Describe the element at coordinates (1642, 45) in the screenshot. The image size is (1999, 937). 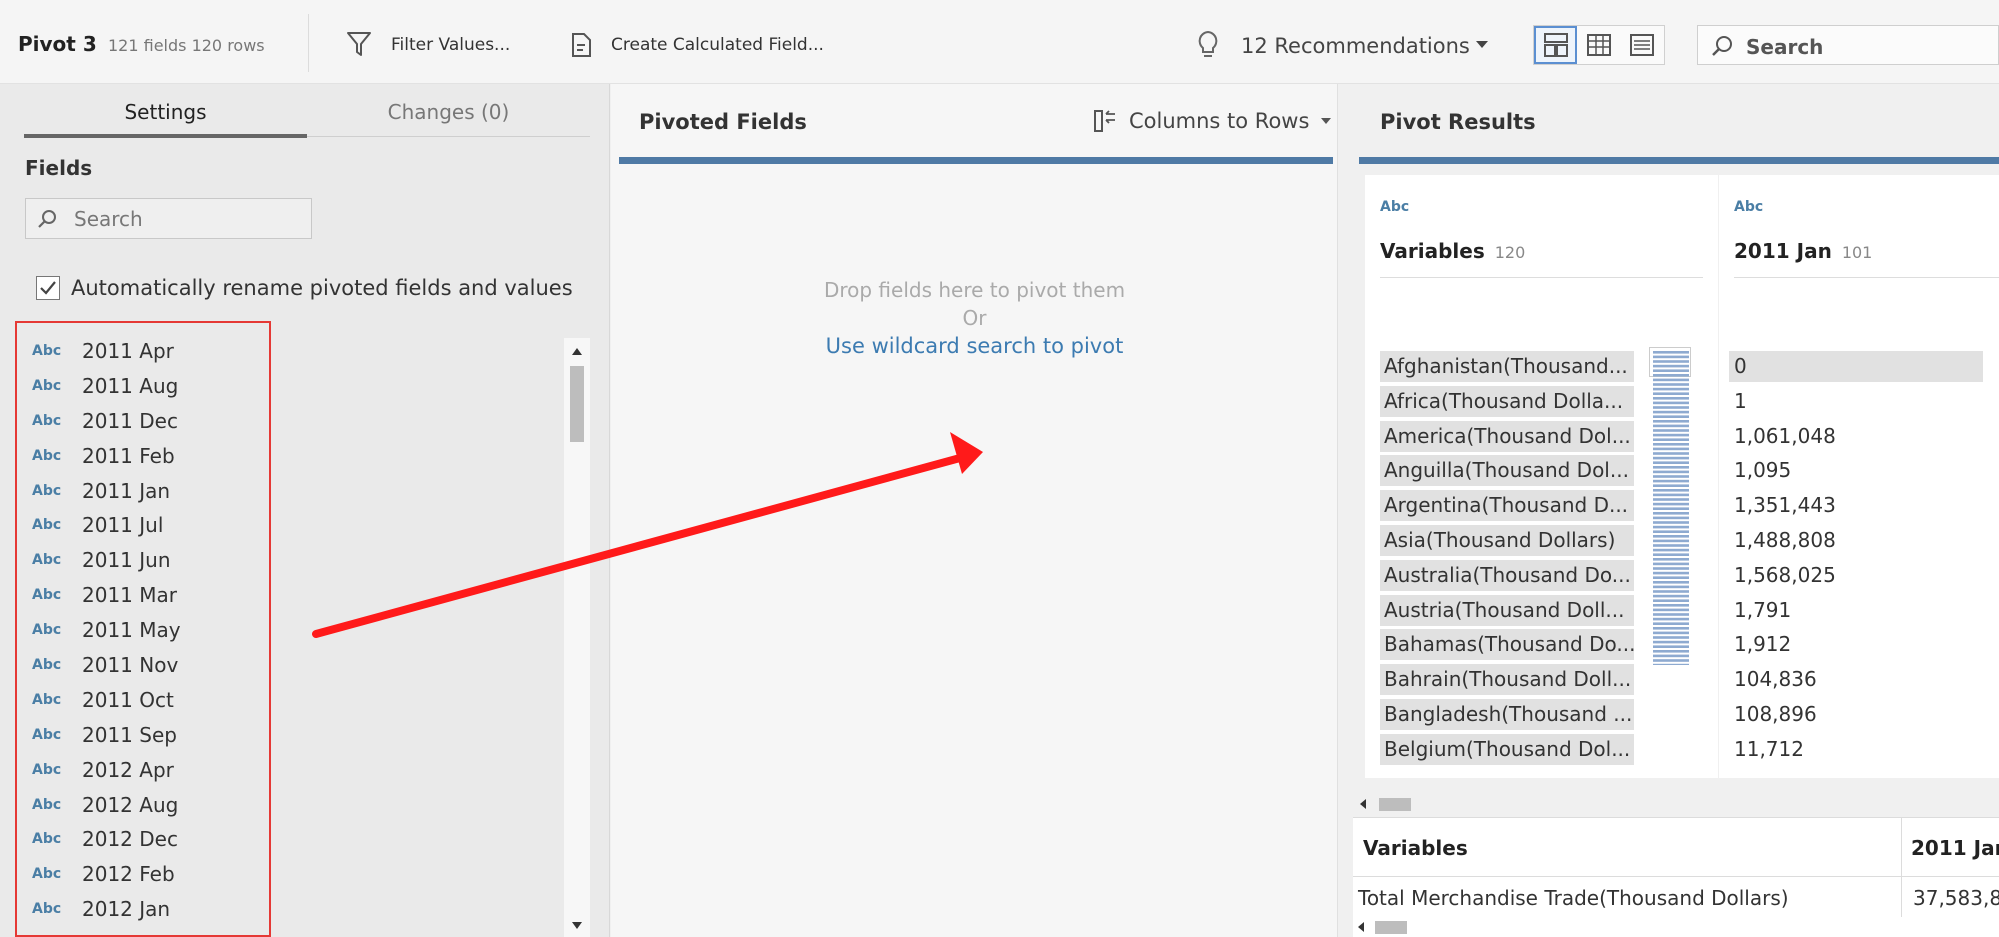
I see `list-view-button` at that location.